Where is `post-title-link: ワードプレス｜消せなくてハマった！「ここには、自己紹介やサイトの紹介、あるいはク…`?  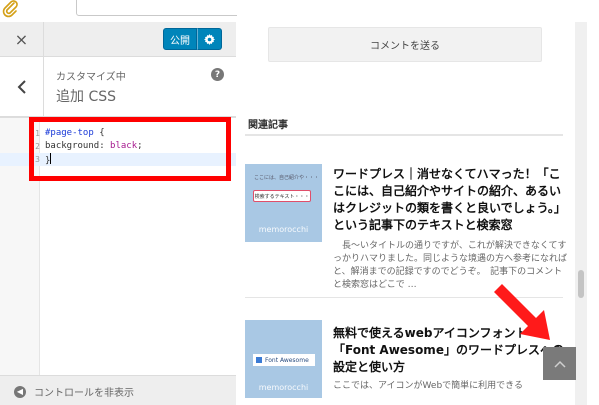
post-title-link: ワードプレス｜消せなくてハマった！「ここには、自己紹介やサイトの紹介、あるいはク… is located at coordinates (450, 200).